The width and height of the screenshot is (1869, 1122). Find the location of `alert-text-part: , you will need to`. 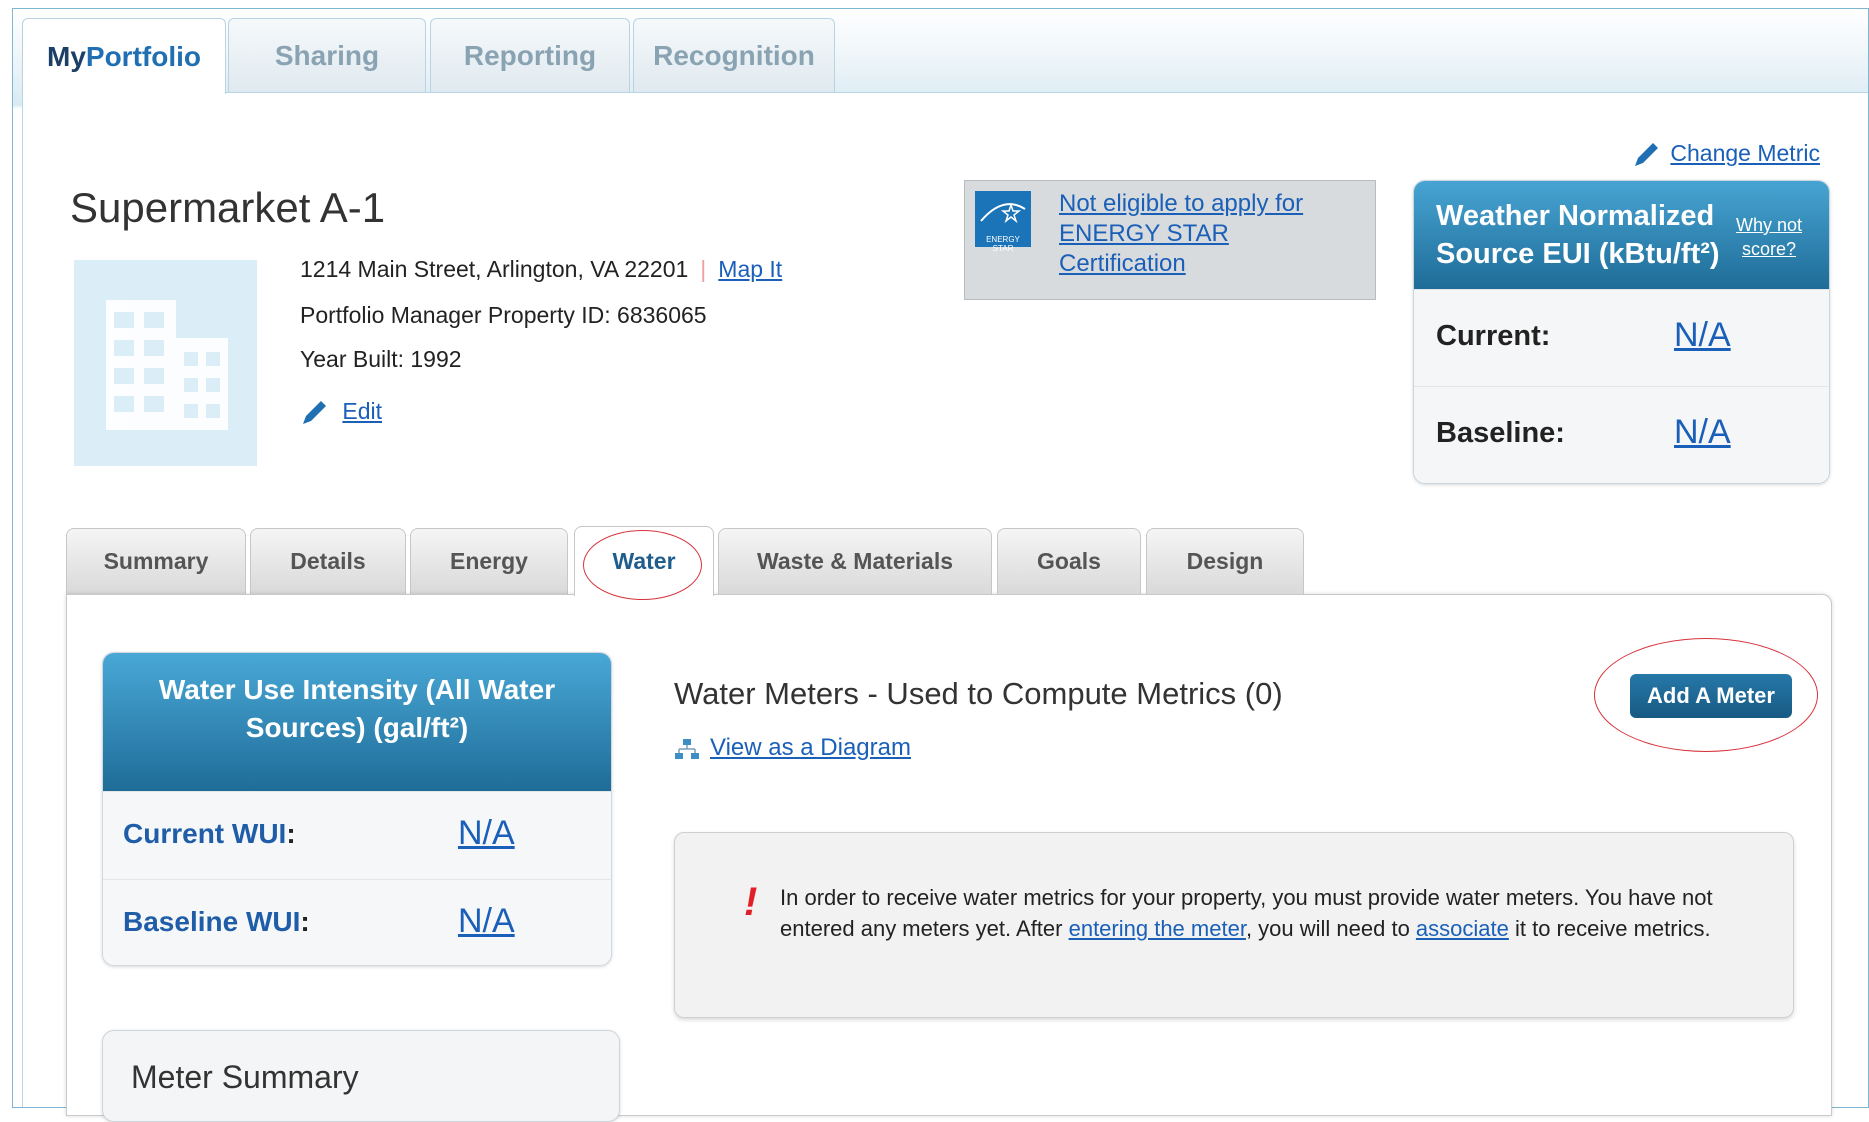

alert-text-part: , you will need to is located at coordinates (1330, 928).